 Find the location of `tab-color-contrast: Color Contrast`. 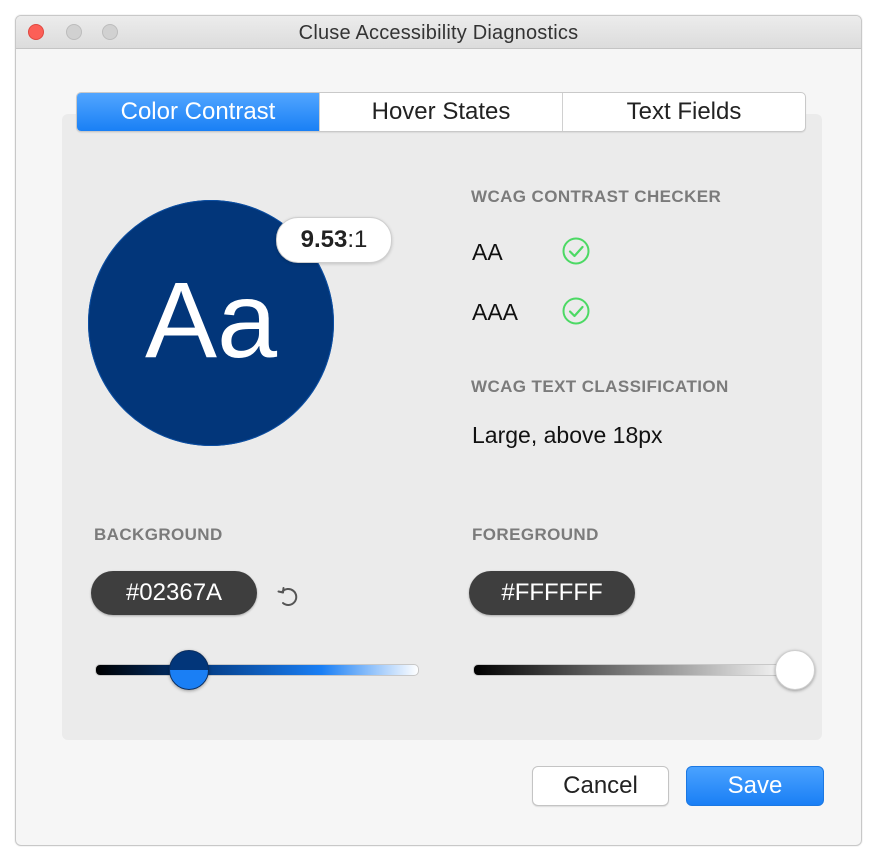

tab-color-contrast: Color Contrast is located at coordinates (198, 112).